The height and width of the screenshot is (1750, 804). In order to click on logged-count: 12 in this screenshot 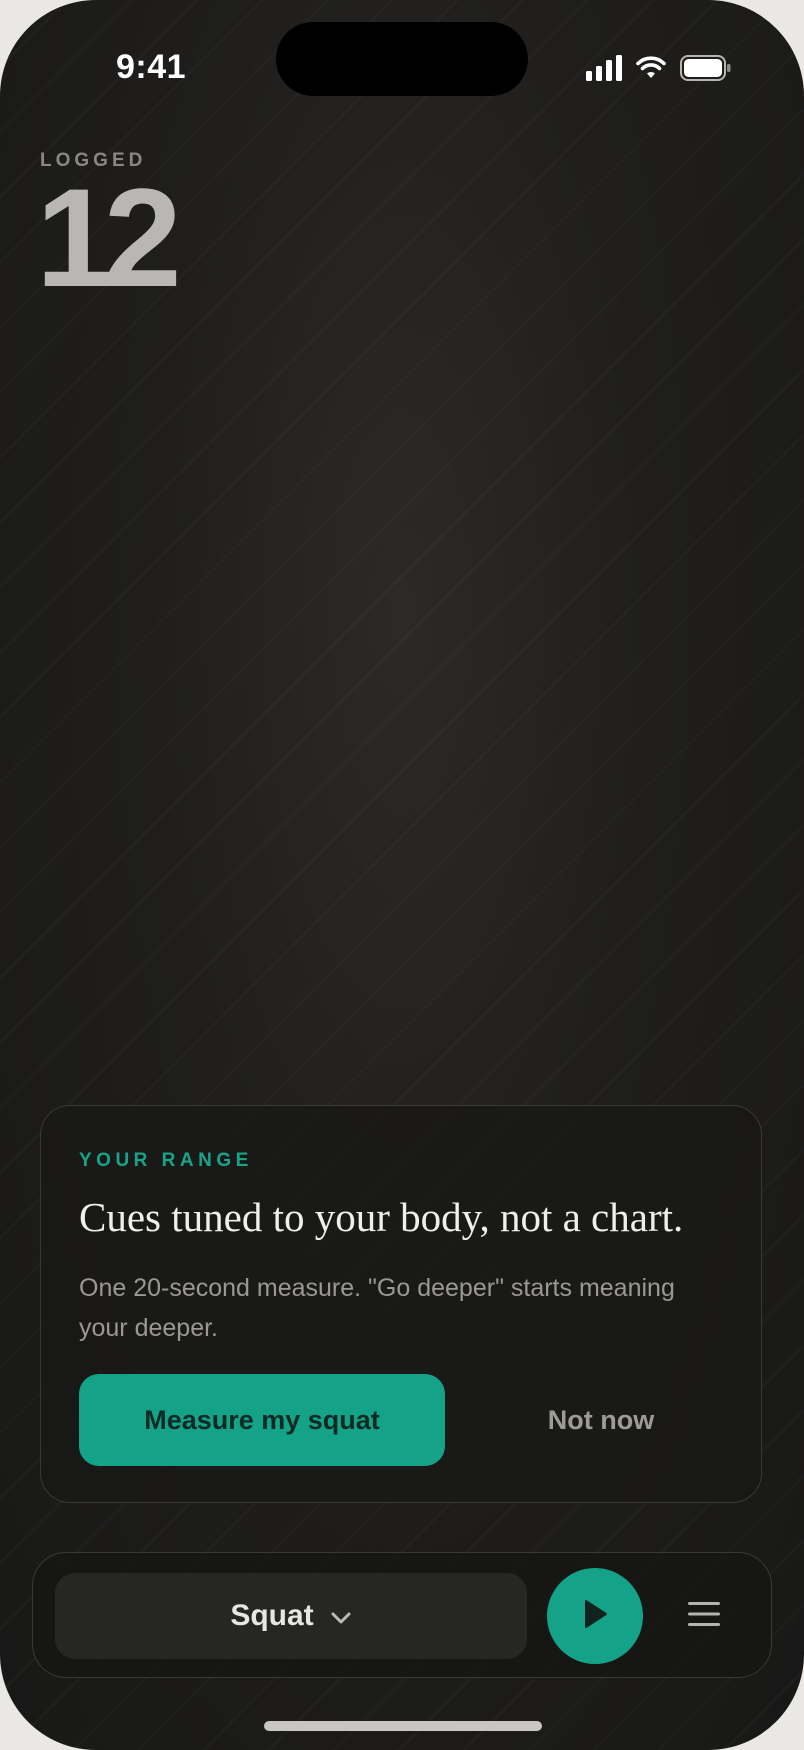, I will do `click(109, 237)`.